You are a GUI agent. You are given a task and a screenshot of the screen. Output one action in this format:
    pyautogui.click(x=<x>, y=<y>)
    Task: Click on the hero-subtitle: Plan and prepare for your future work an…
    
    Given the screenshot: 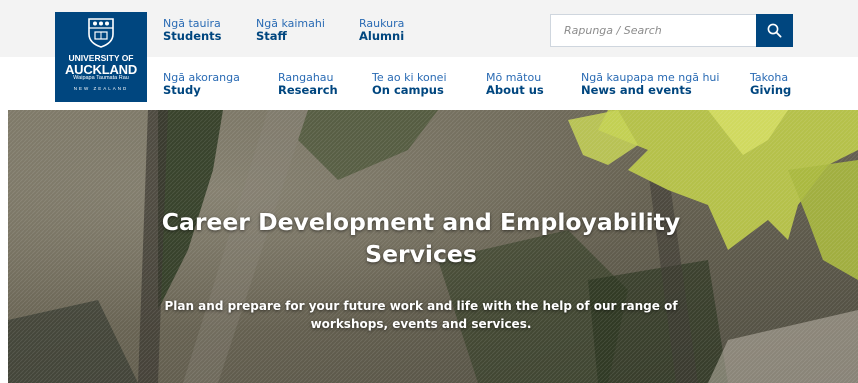 What is the action you would take?
    pyautogui.click(x=421, y=315)
    